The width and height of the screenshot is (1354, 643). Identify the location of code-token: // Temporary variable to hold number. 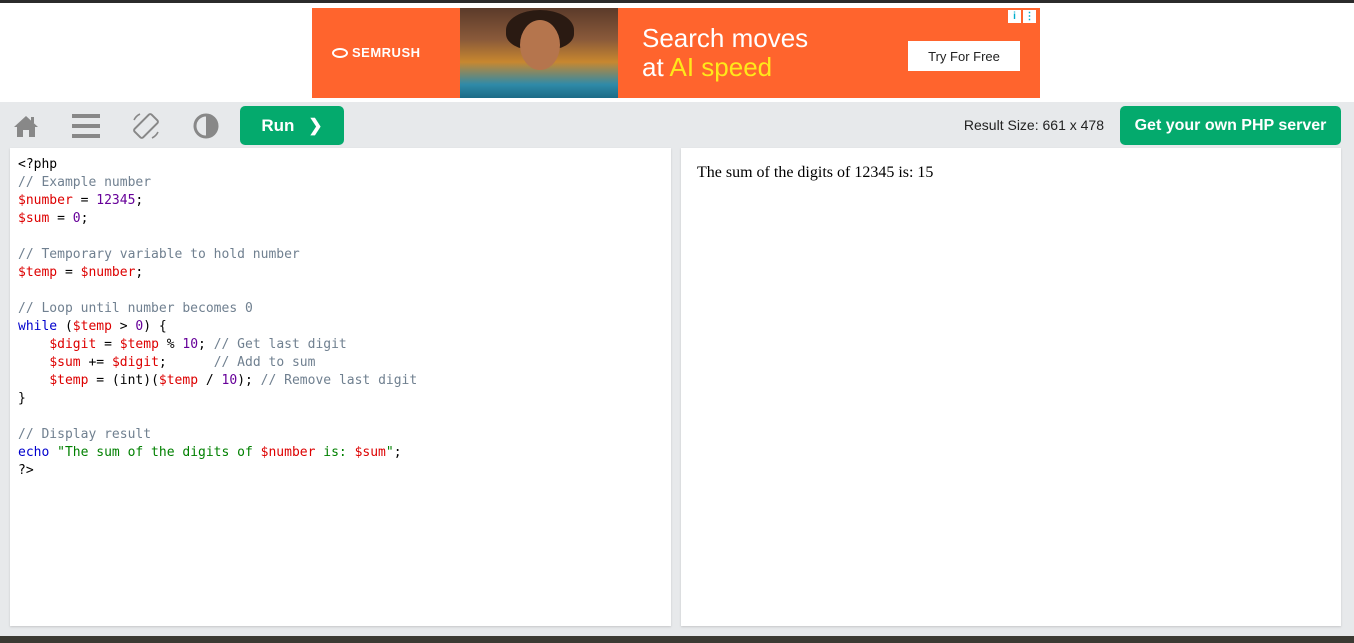
(159, 254).